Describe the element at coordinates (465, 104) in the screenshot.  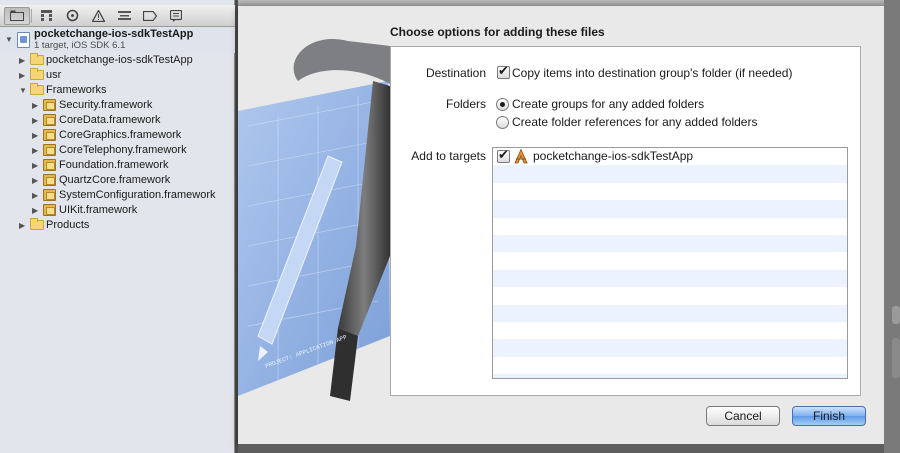
I see `folders-label: Folders` at that location.